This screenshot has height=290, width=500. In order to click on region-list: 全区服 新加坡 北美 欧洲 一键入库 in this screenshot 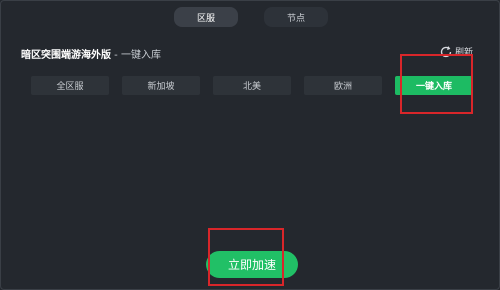, I will do `click(252, 85)`.